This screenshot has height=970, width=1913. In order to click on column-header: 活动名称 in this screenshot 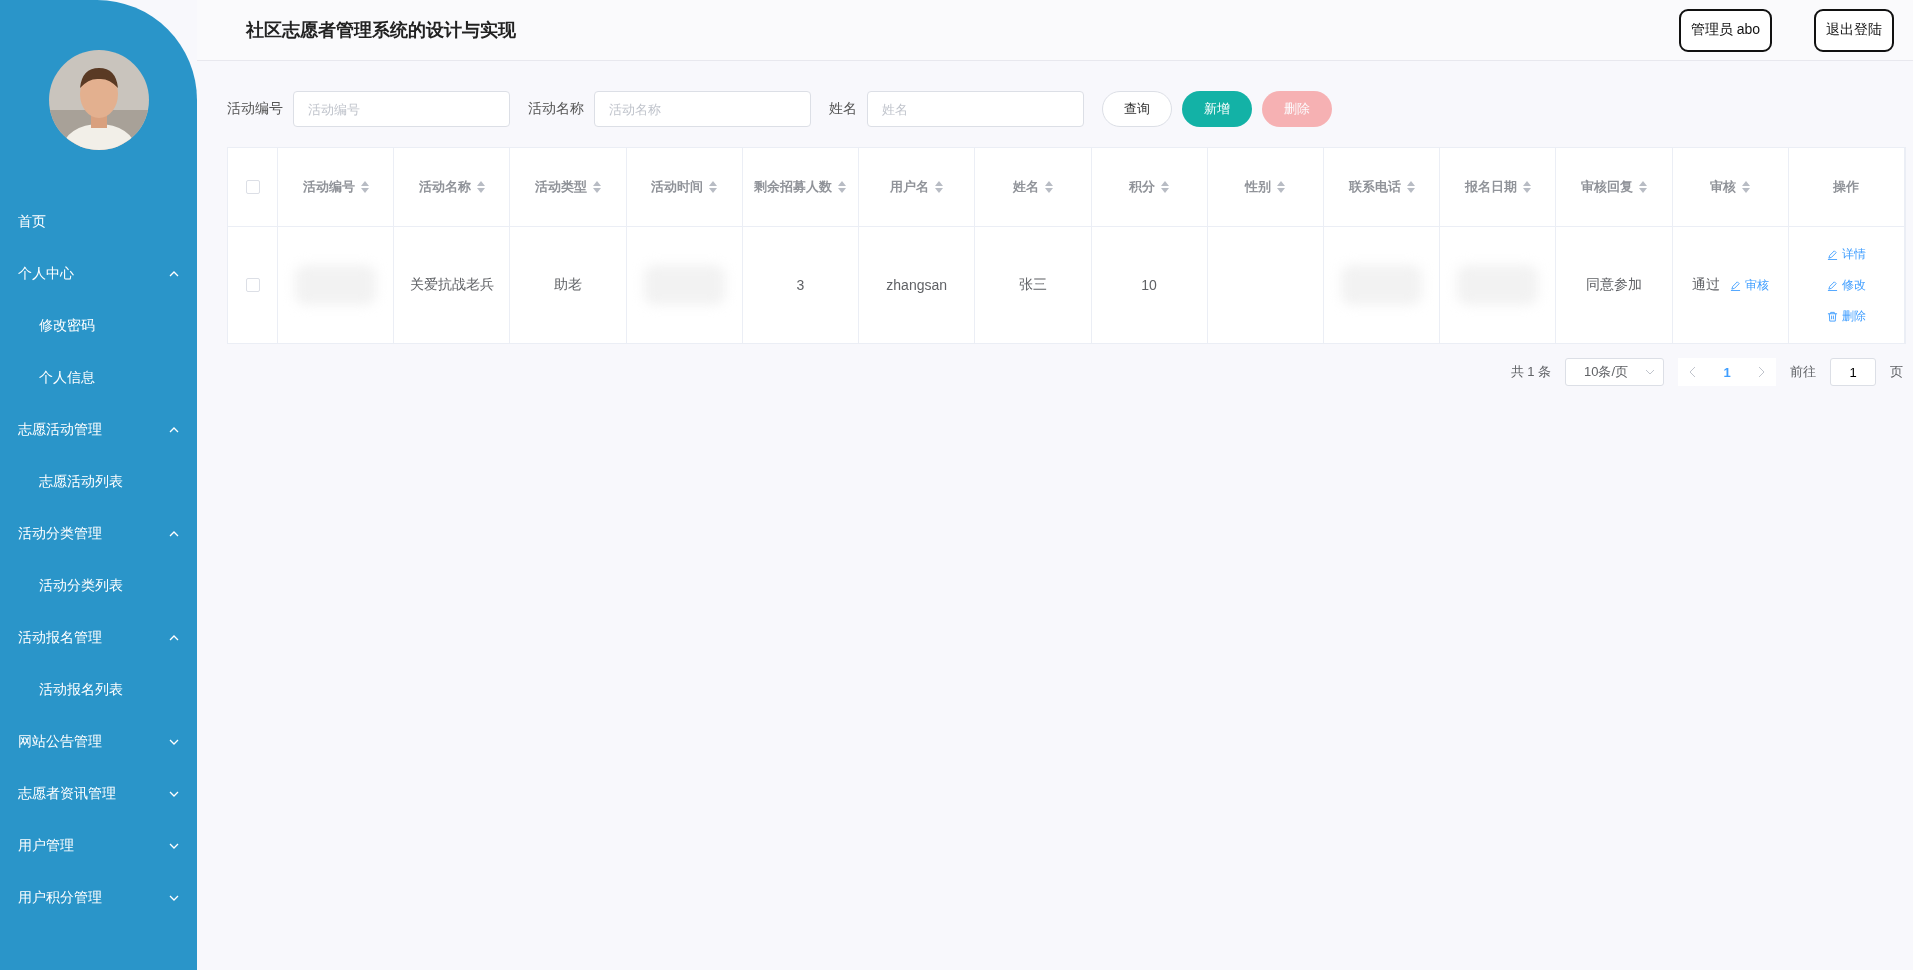, I will do `click(444, 187)`.